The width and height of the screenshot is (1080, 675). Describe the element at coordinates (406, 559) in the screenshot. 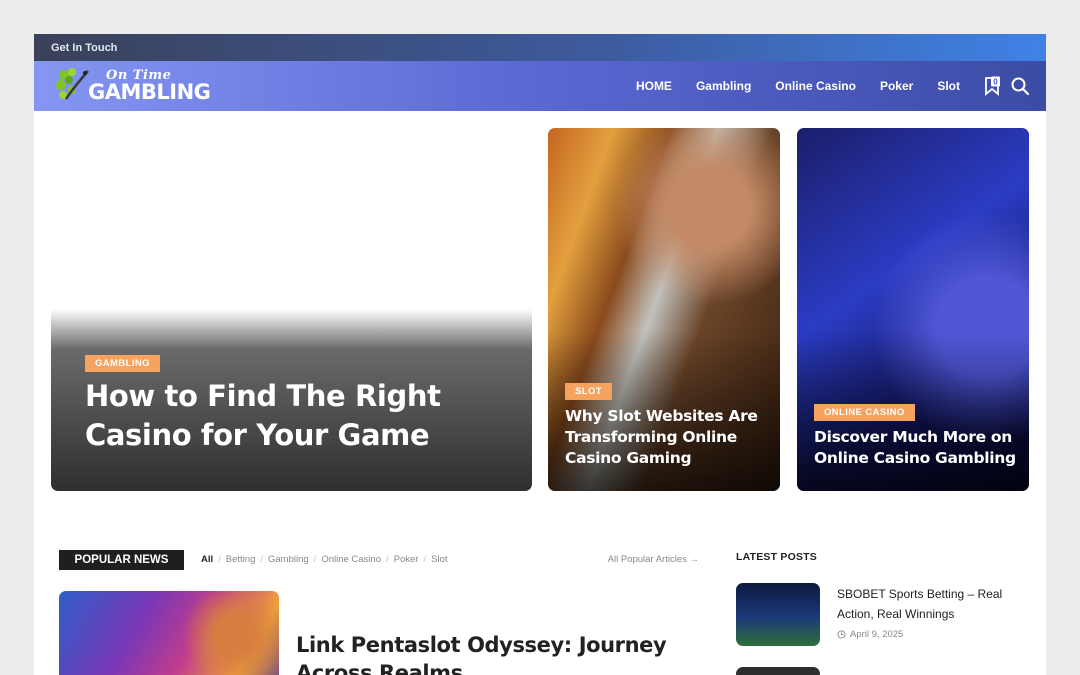

I see `filter-poker: Poker` at that location.